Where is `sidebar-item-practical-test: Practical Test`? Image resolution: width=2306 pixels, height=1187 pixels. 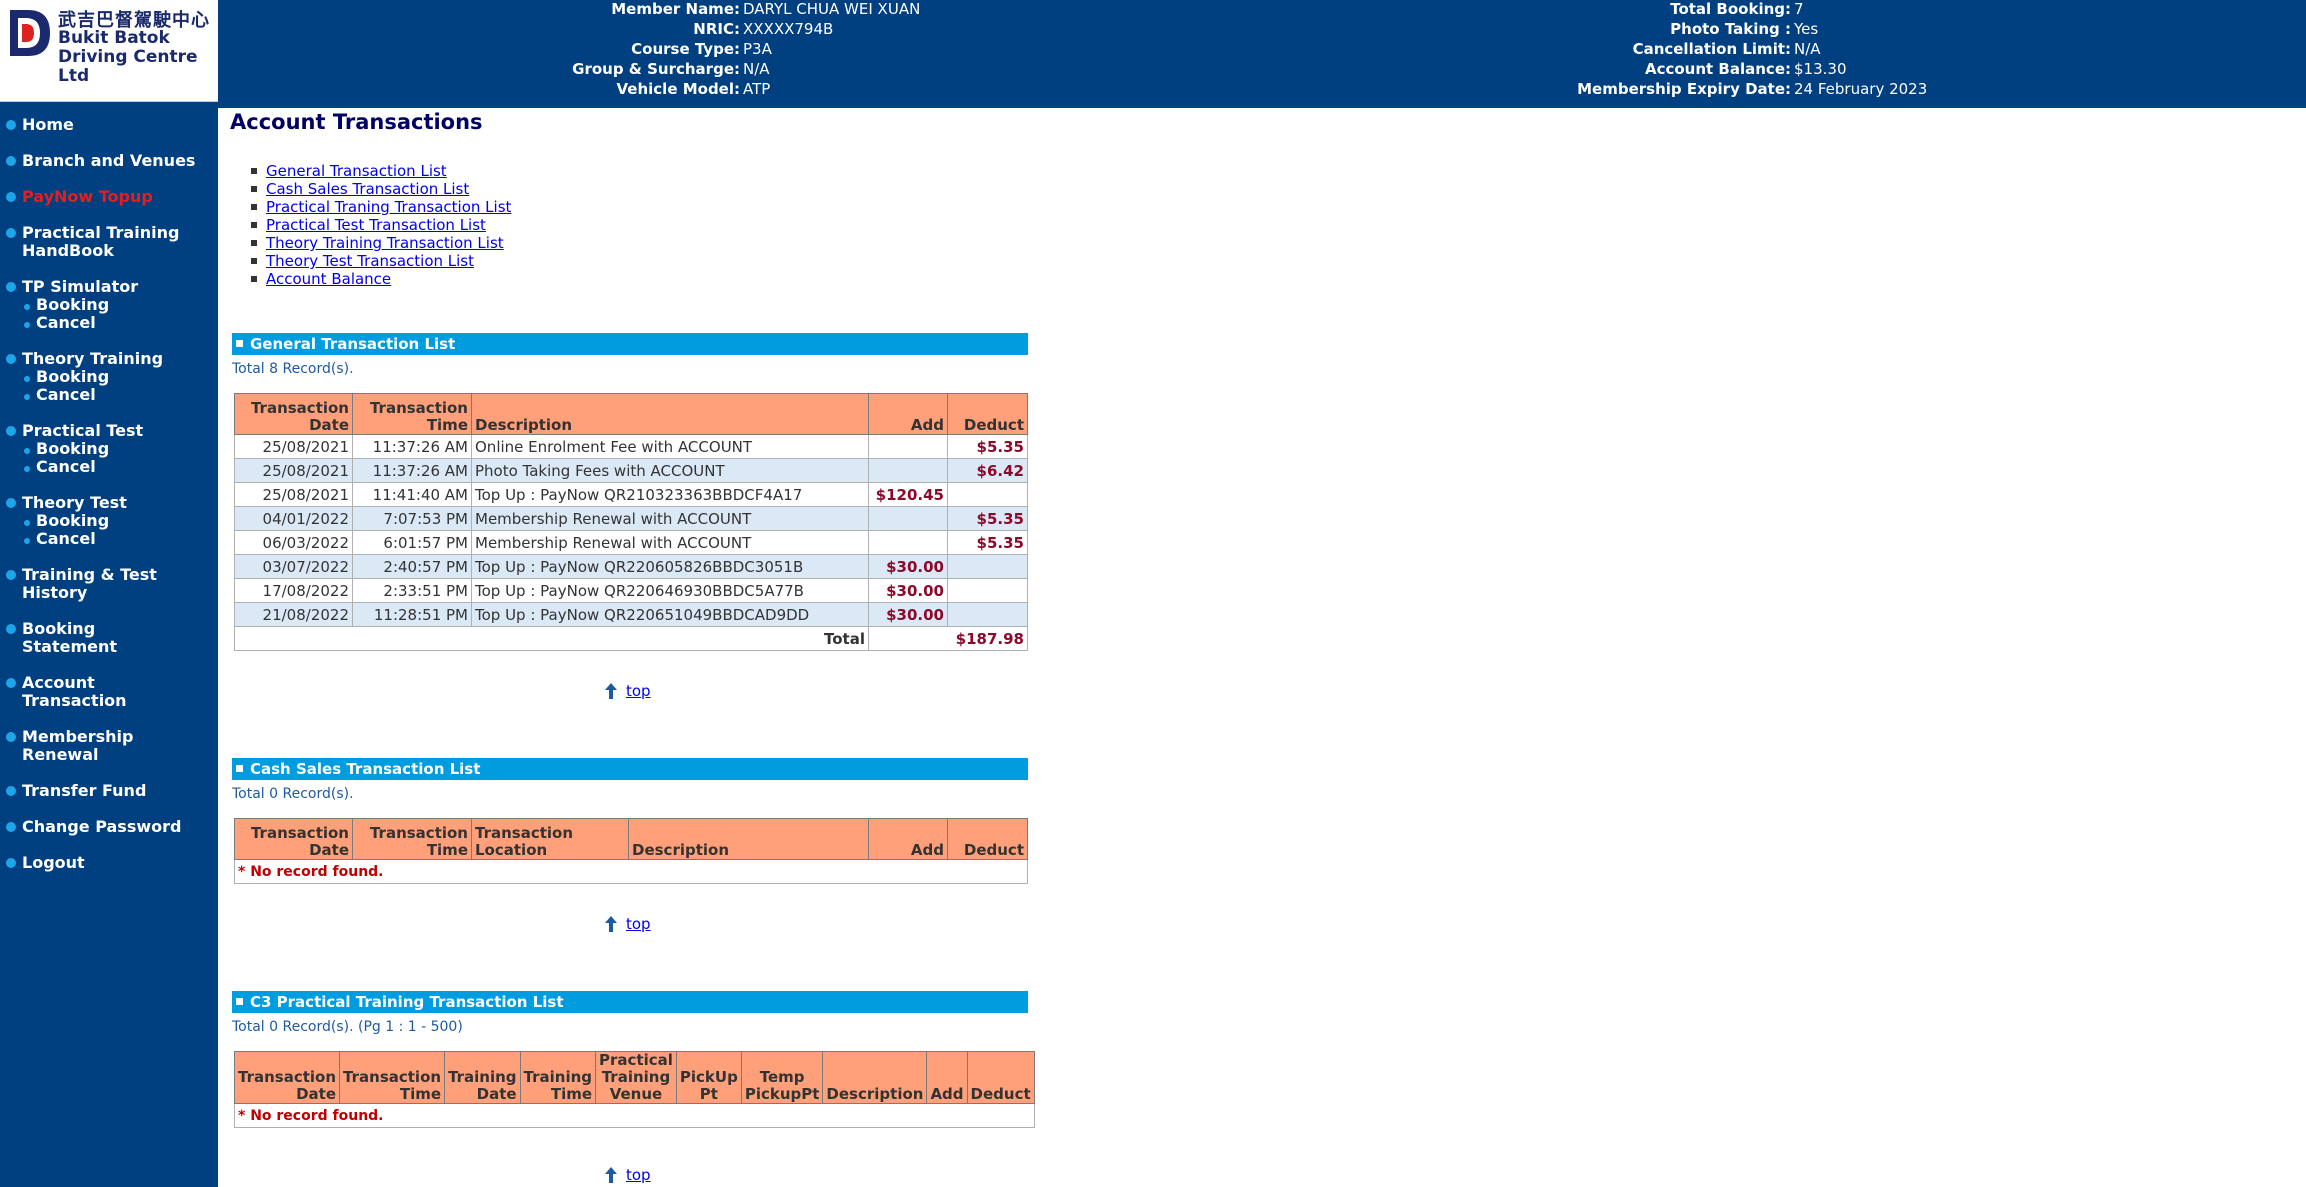 sidebar-item-practical-test: Practical Test is located at coordinates (109, 431).